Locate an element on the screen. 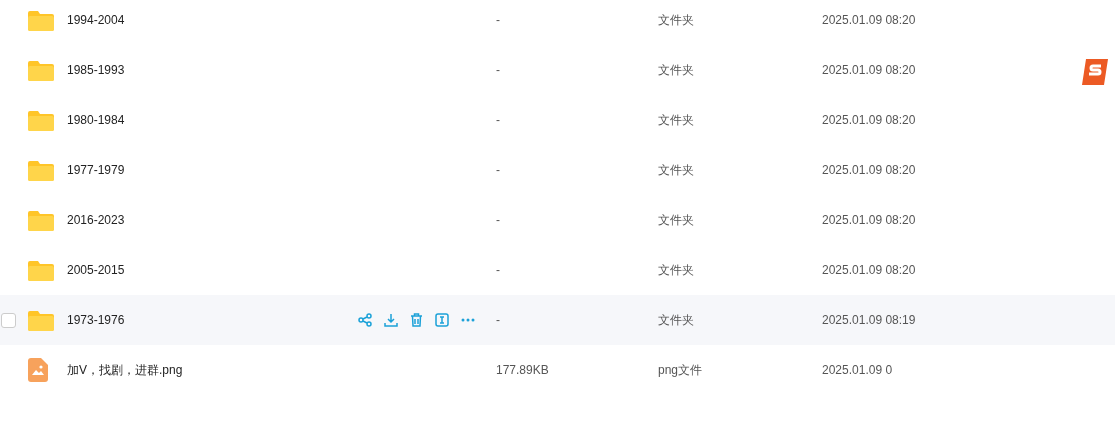  more-icon is located at coordinates (468, 320).